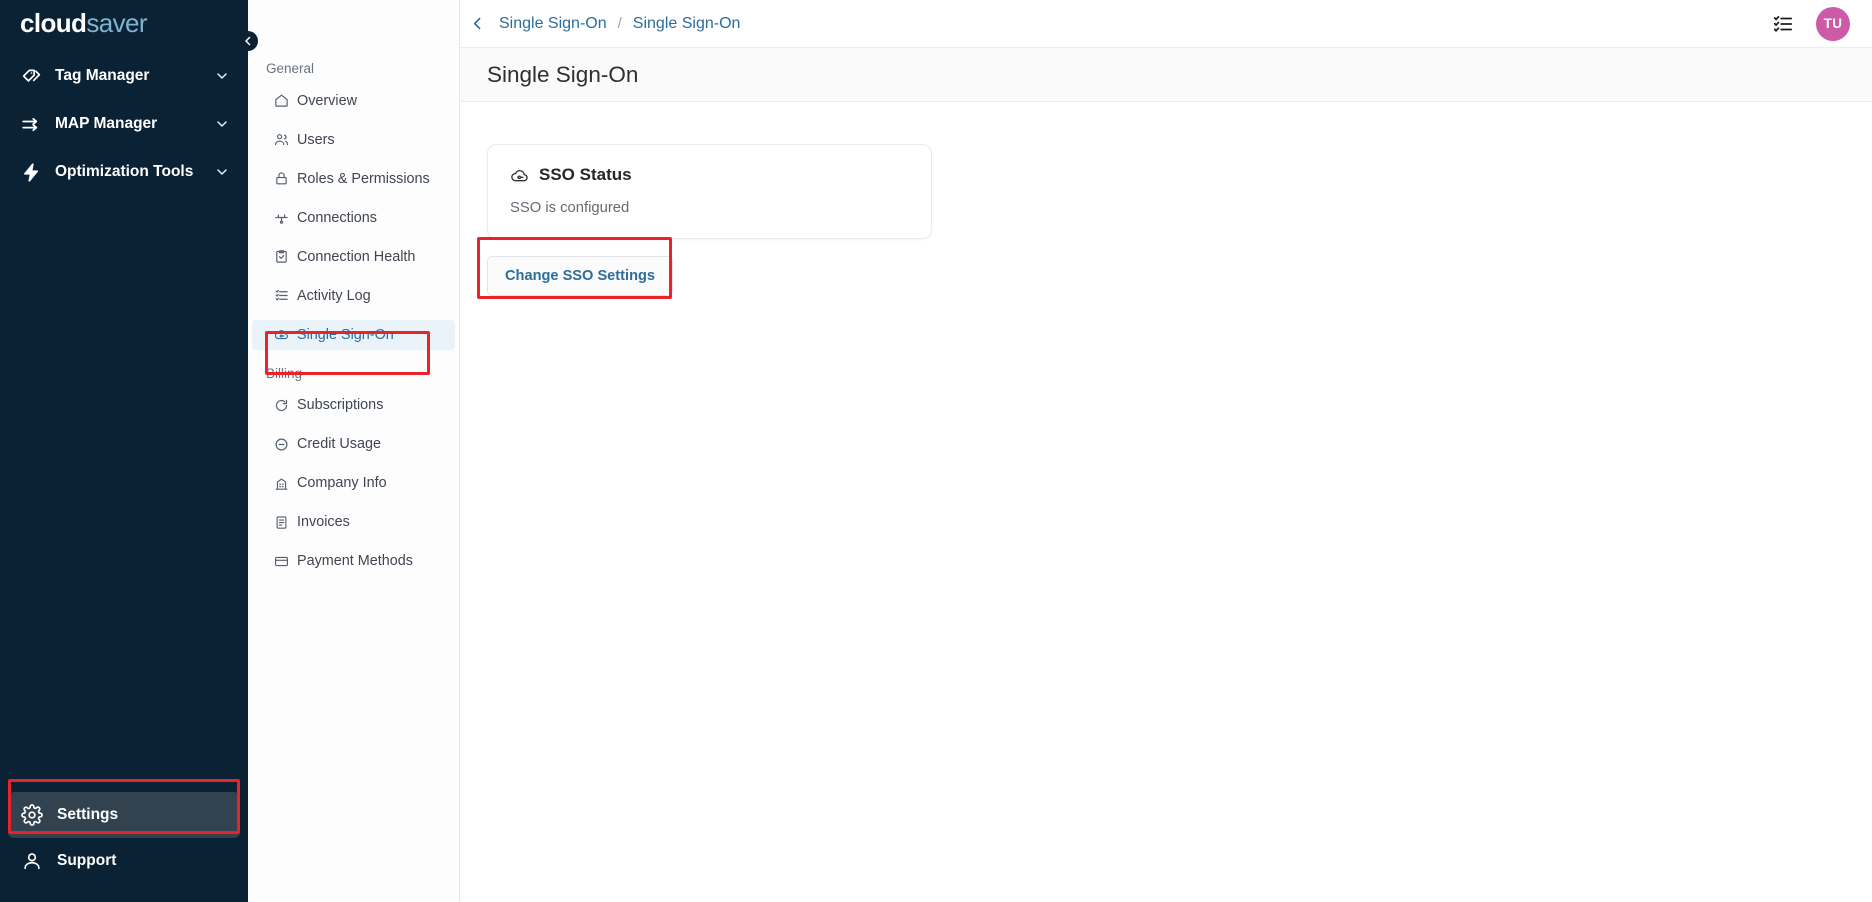 Image resolution: width=1872 pixels, height=902 pixels. What do you see at coordinates (281, 100) in the screenshot?
I see `home-icon` at bounding box center [281, 100].